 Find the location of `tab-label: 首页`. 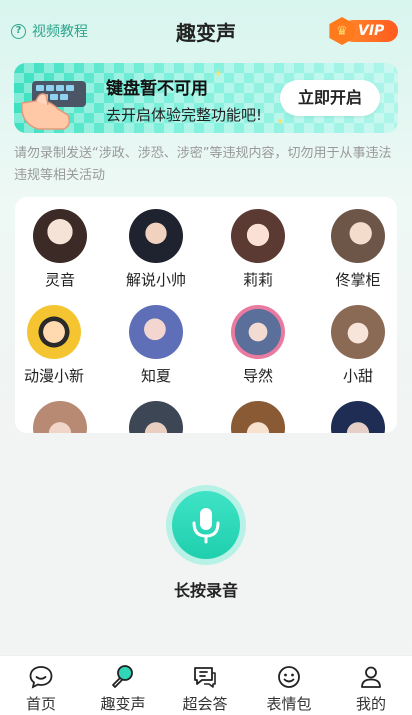

tab-label: 首页 is located at coordinates (40, 704).